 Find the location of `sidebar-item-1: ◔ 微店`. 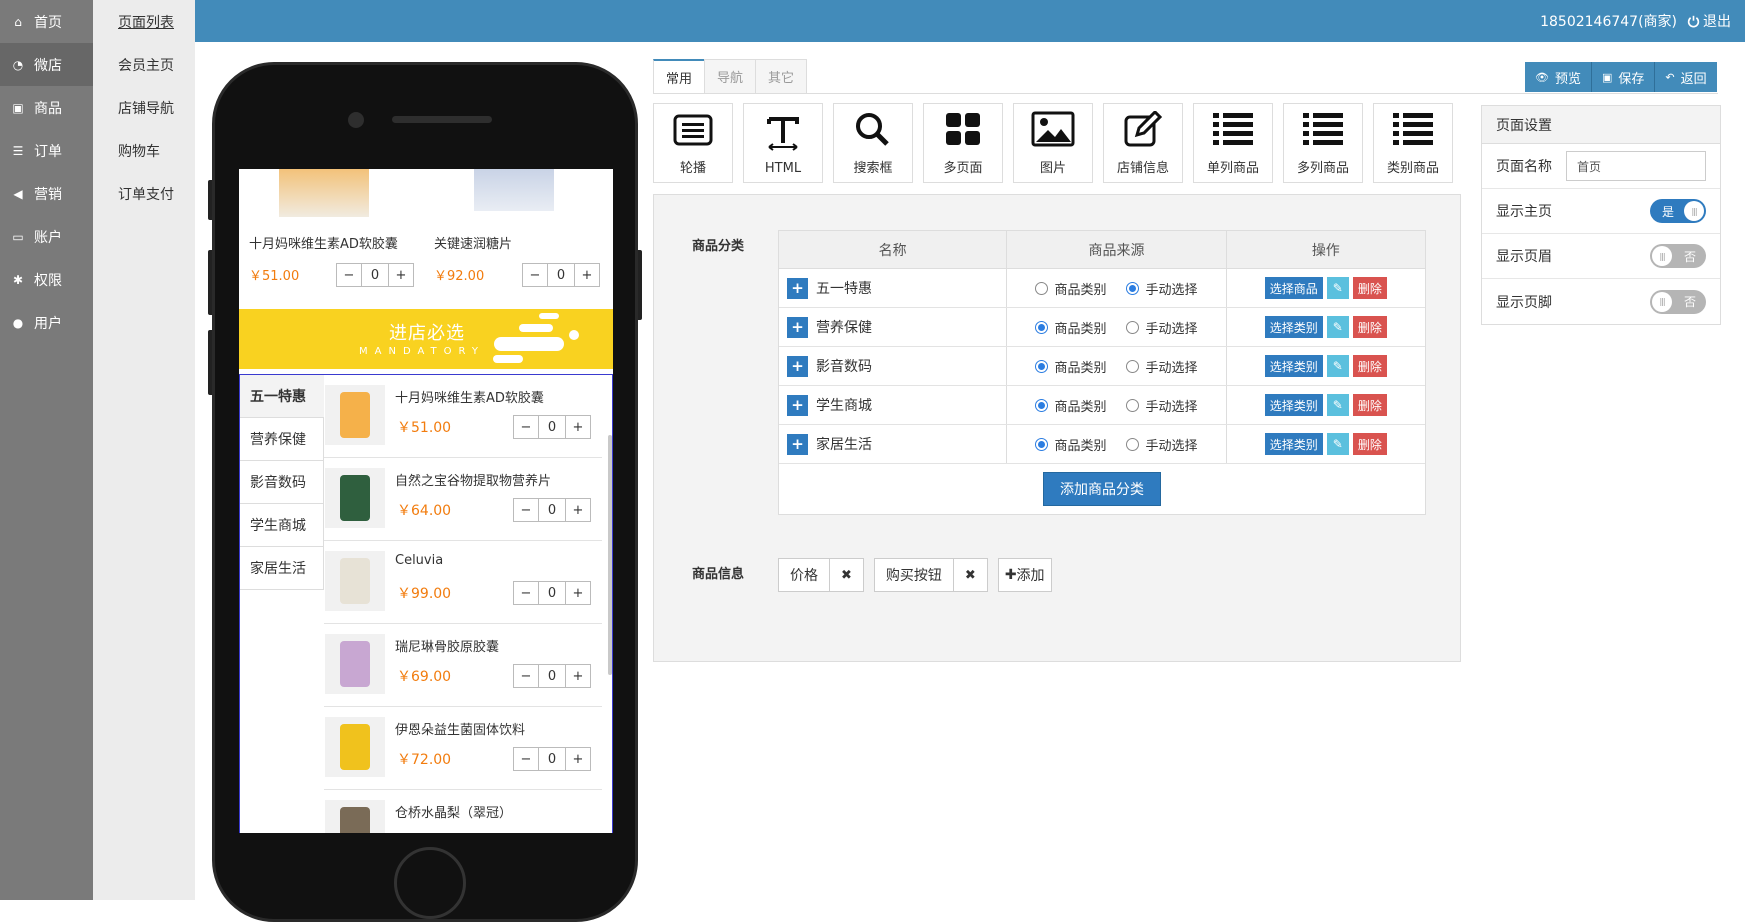

sidebar-item-1: ◔ 微店 is located at coordinates (46, 64).